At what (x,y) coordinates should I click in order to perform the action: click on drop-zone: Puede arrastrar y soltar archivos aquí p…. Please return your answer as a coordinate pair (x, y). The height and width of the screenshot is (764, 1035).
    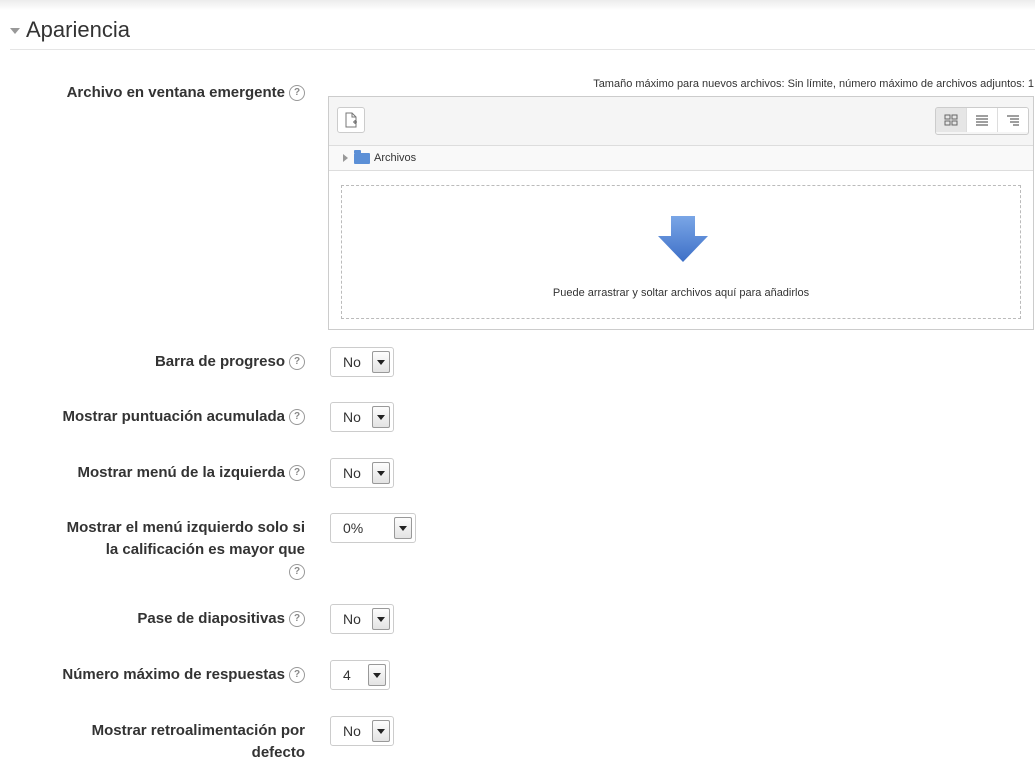
    Looking at the image, I should click on (681, 252).